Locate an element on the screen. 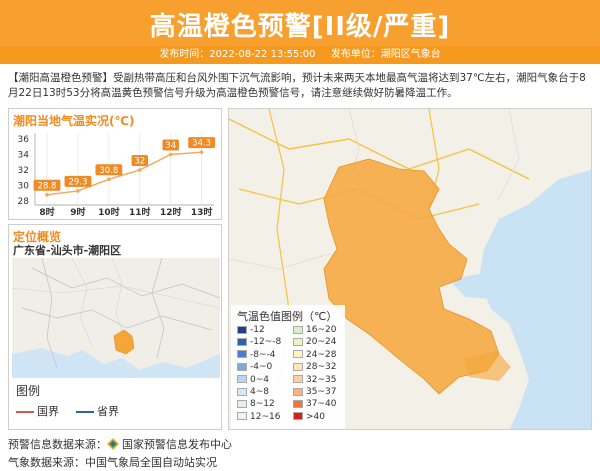 This screenshot has height=471, width=600. color-legend-label: 35~37 is located at coordinates (321, 392).